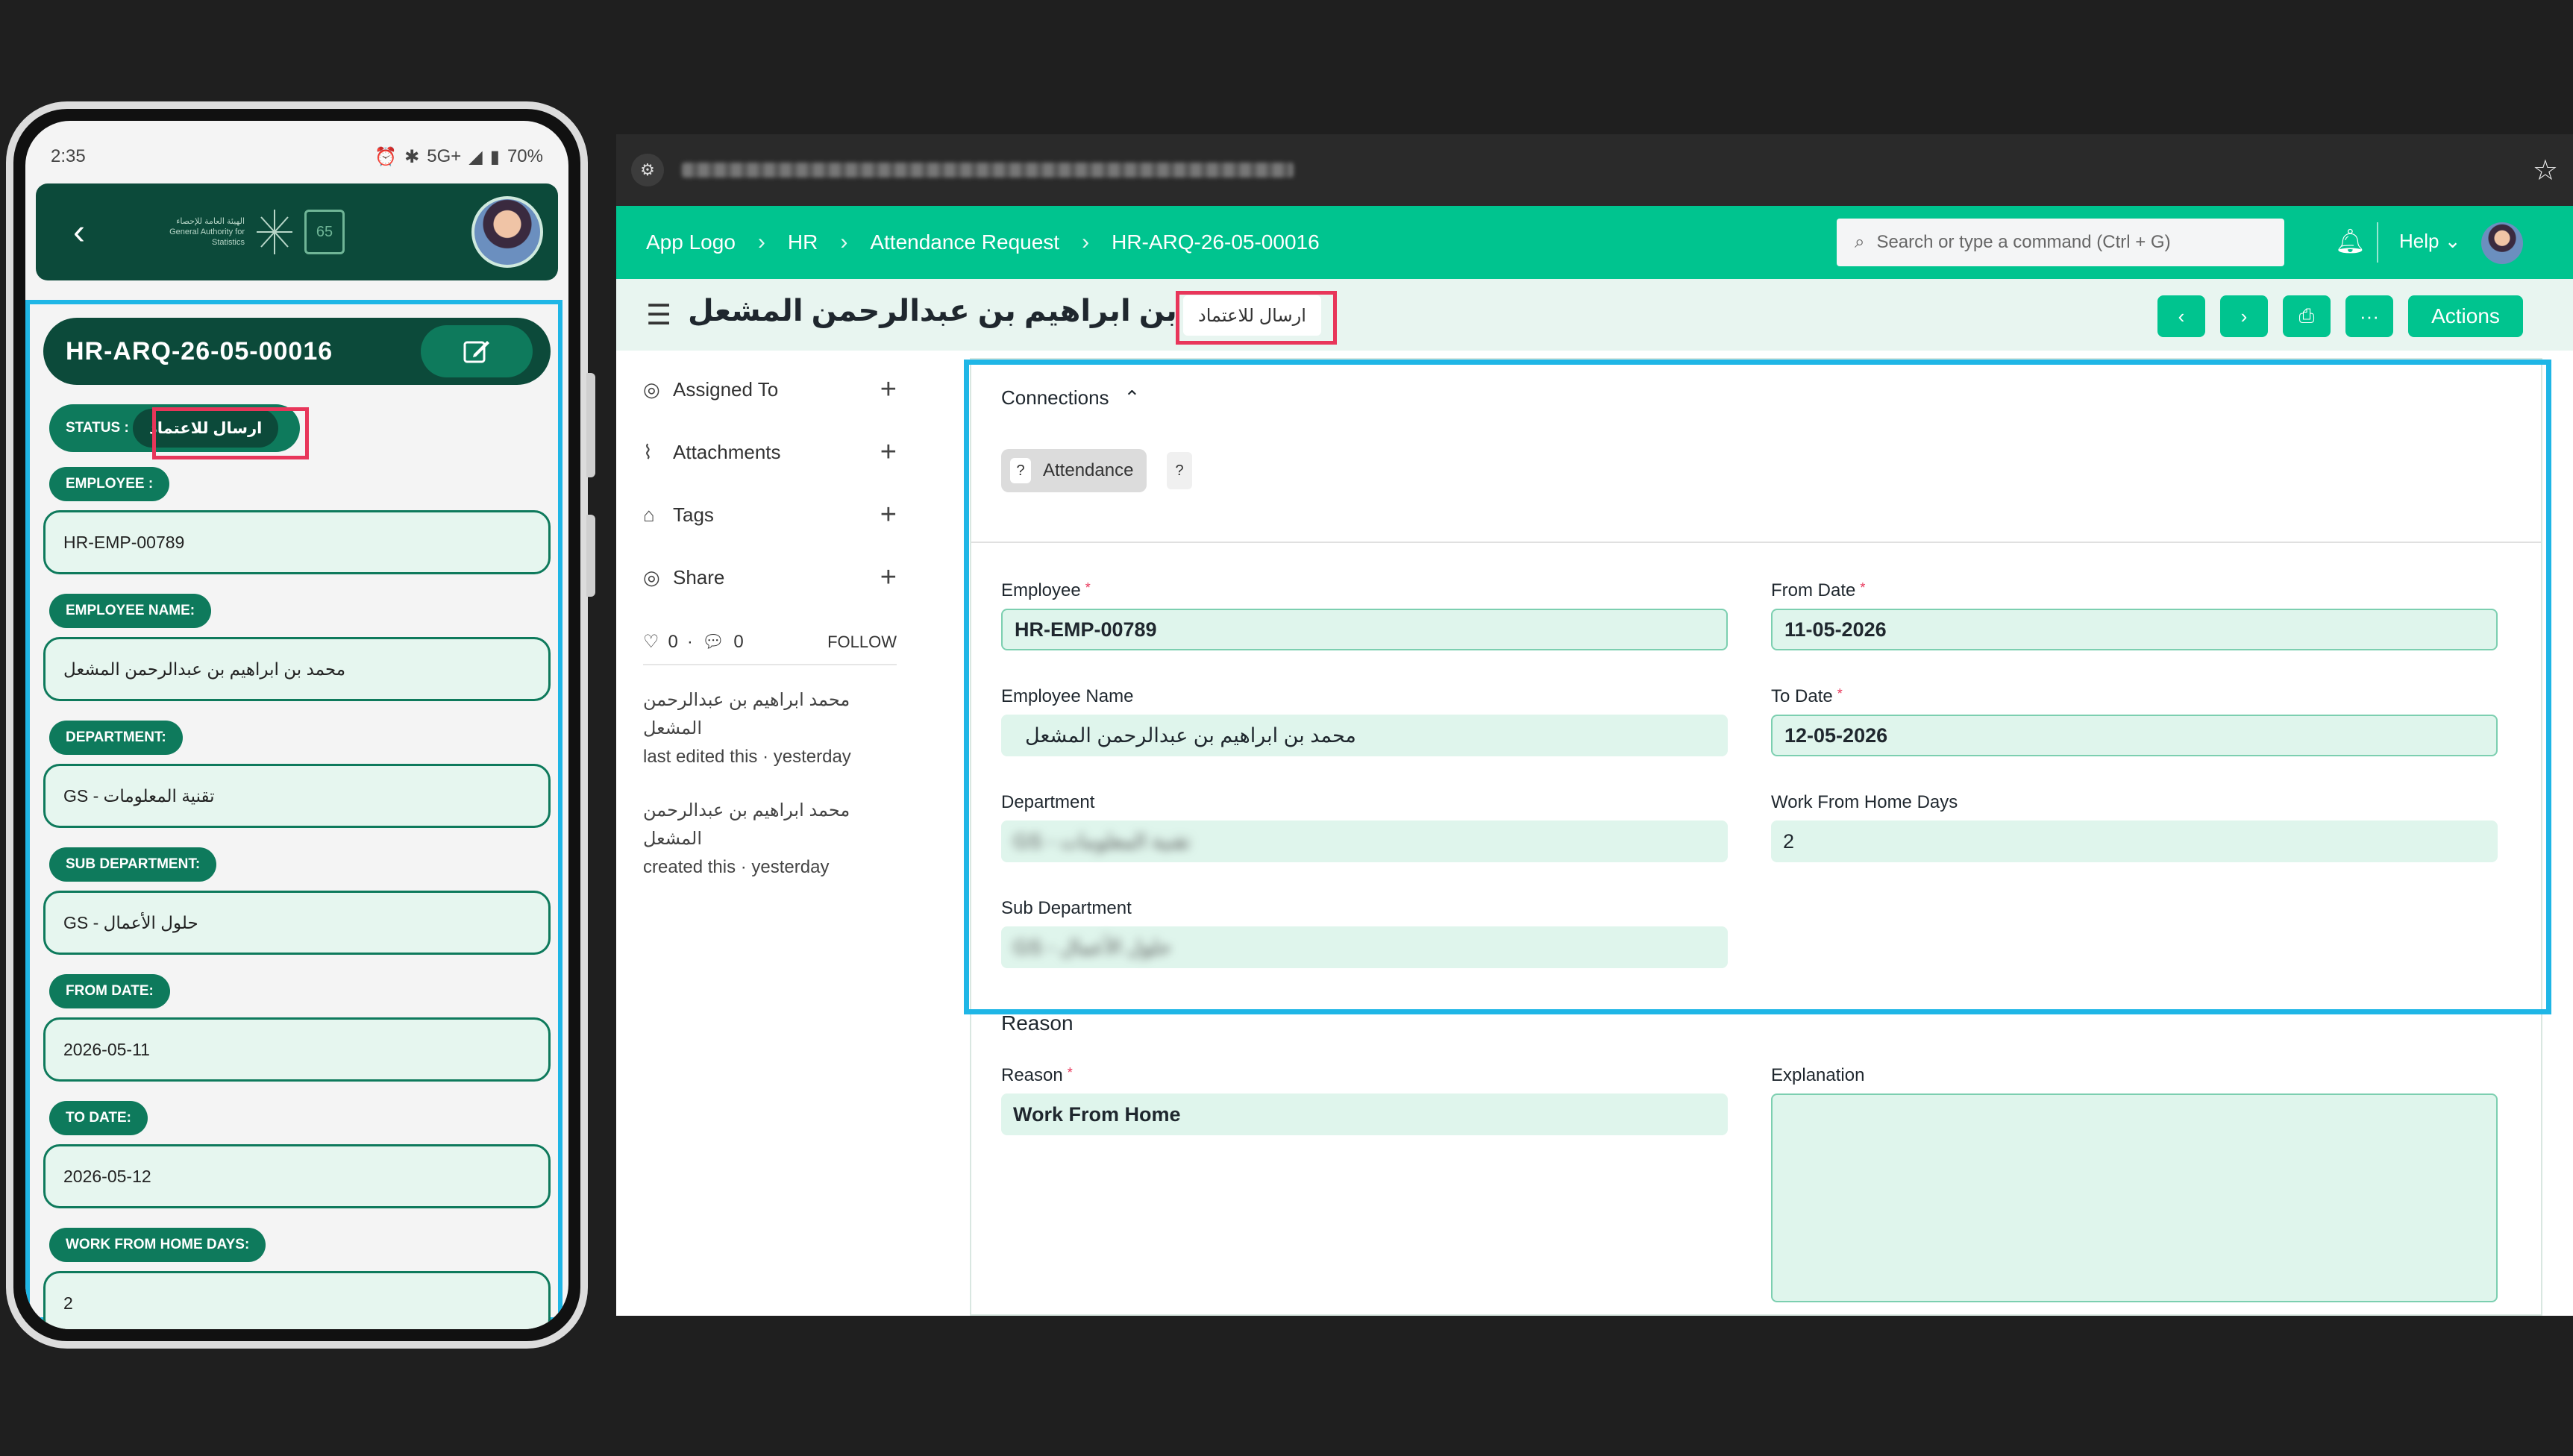 The image size is (2573, 1456). I want to click on department-field: GS - تقنية المعلومات, so click(297, 796).